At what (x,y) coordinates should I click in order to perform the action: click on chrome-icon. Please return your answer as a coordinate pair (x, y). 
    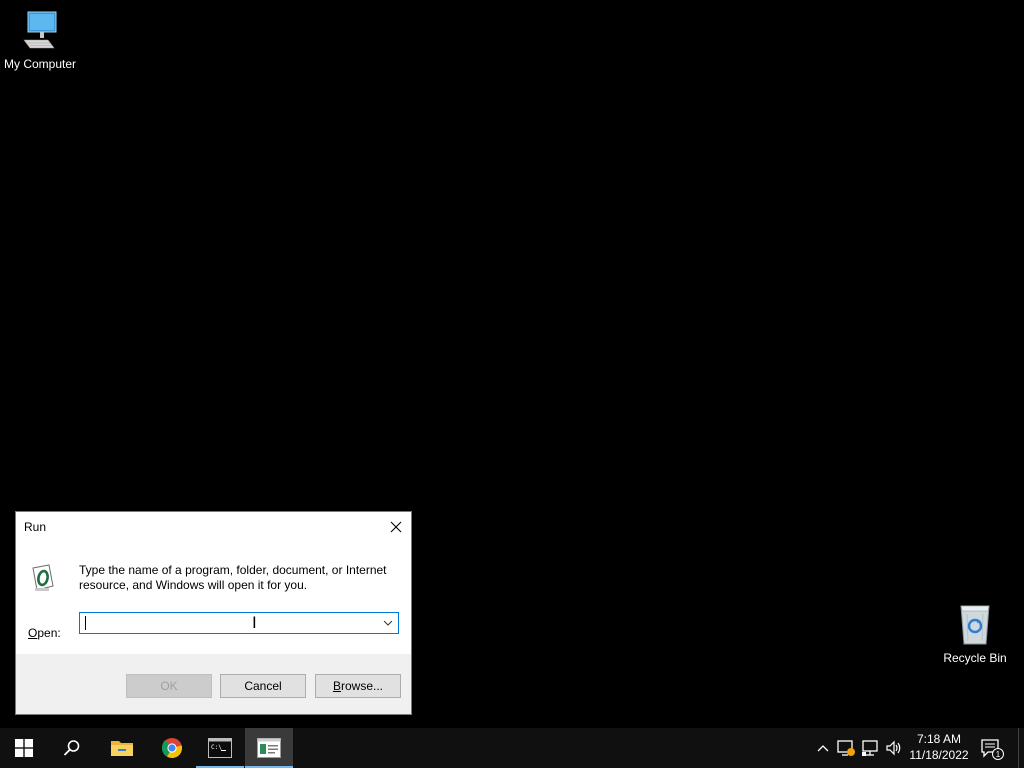
    Looking at the image, I should click on (172, 748).